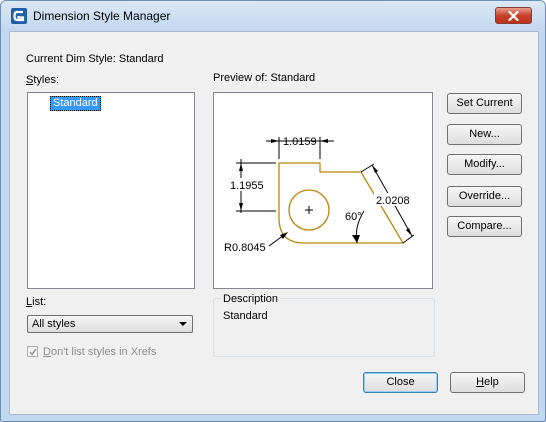  What do you see at coordinates (300, 142) in the screenshot?
I see `dim-top-text: 1.0159` at bounding box center [300, 142].